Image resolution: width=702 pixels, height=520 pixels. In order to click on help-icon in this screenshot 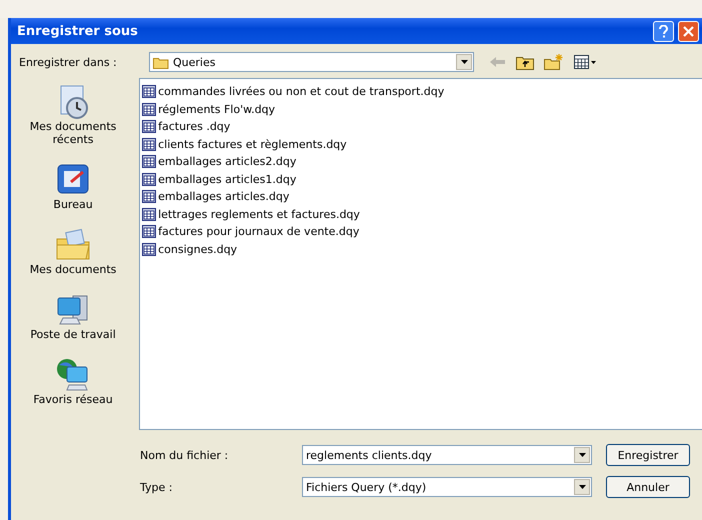, I will do `click(663, 31)`.